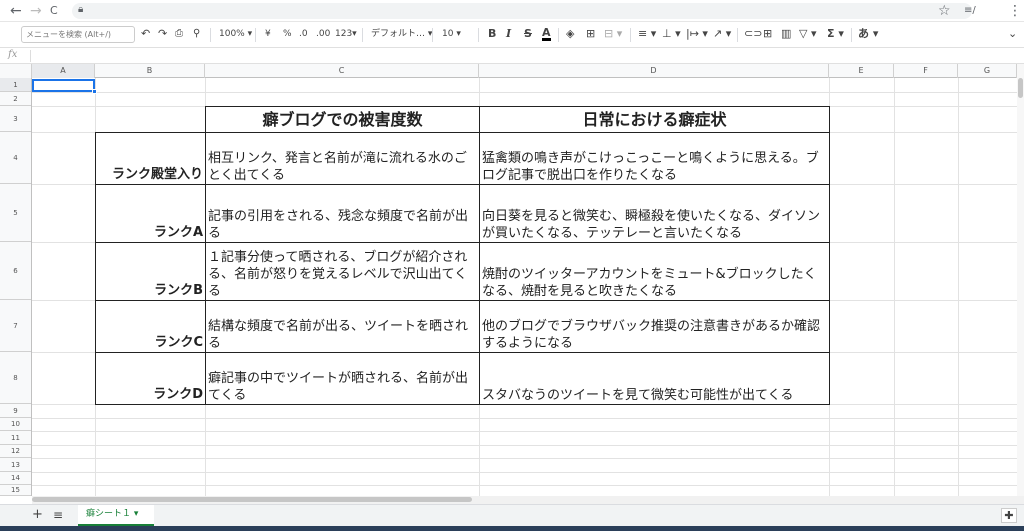  What do you see at coordinates (15, 438) in the screenshot?
I see `row-header-11: 11` at bounding box center [15, 438].